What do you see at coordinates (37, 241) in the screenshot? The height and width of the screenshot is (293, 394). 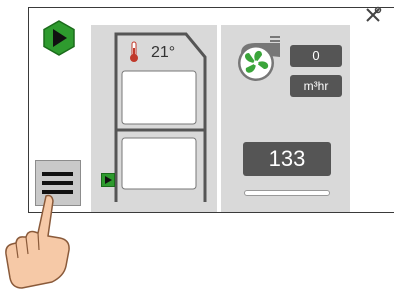 I see `pointing-hand-icon` at bounding box center [37, 241].